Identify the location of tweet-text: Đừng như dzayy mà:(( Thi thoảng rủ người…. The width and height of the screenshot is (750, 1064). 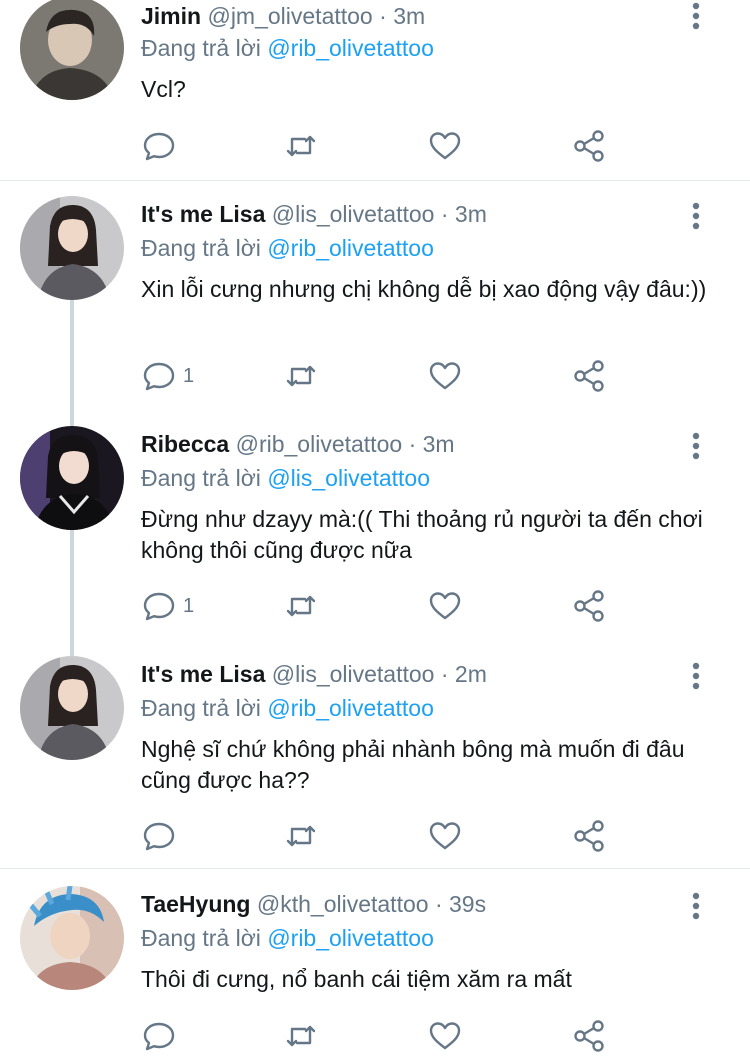
(422, 534).